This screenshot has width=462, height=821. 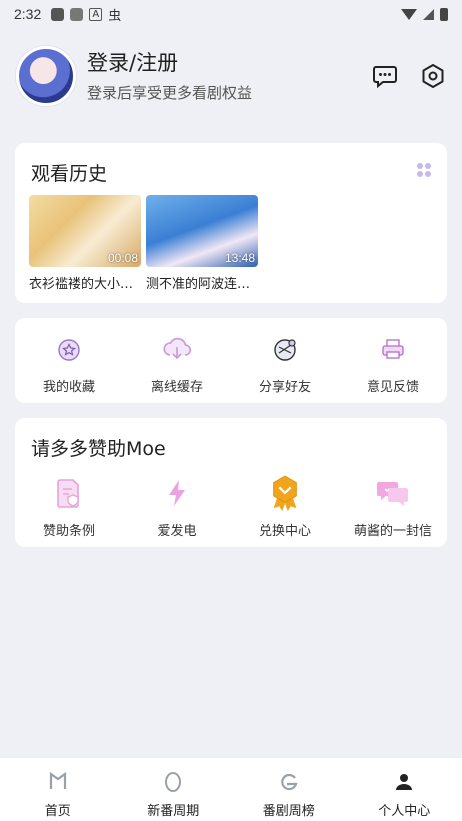 I want to click on status-bar: 2:32 A 虫, so click(x=231, y=14).